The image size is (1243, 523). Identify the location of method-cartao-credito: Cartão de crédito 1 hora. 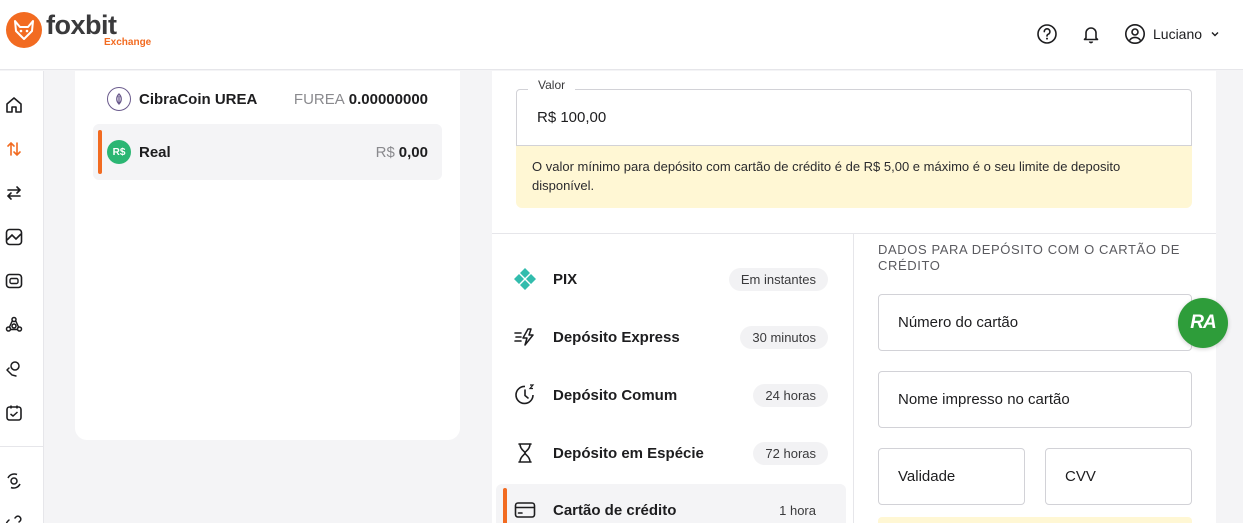
(671, 503).